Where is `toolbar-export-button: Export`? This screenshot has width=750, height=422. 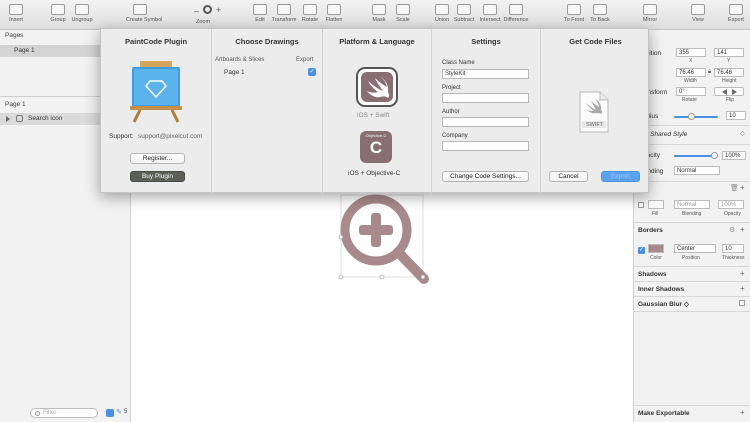
toolbar-export-button: Export is located at coordinates (736, 13).